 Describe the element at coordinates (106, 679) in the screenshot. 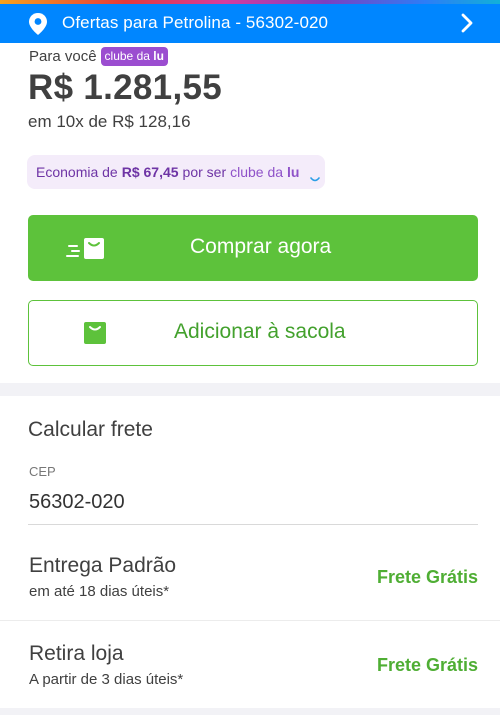

I see `shipping-option-subtitle: A partir de 3 dias úteis*` at that location.